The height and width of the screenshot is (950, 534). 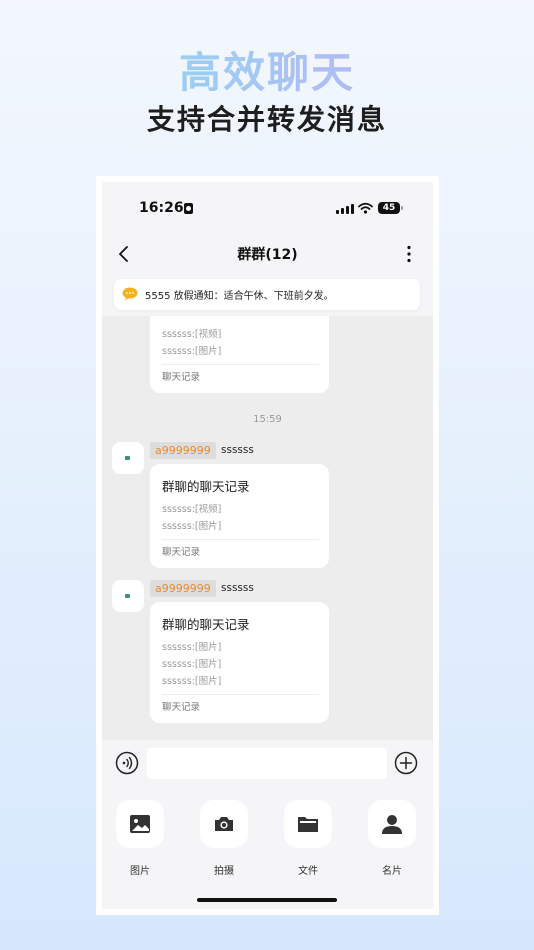 I want to click on tool-contact: 名片, so click(x=392, y=838).